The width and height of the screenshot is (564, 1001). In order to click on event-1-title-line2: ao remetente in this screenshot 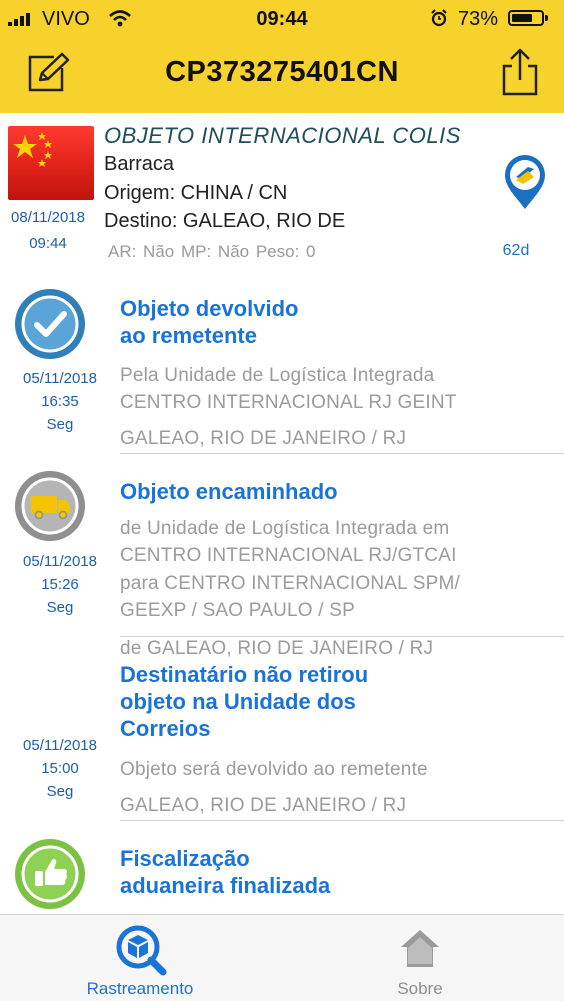, I will do `click(188, 335)`.